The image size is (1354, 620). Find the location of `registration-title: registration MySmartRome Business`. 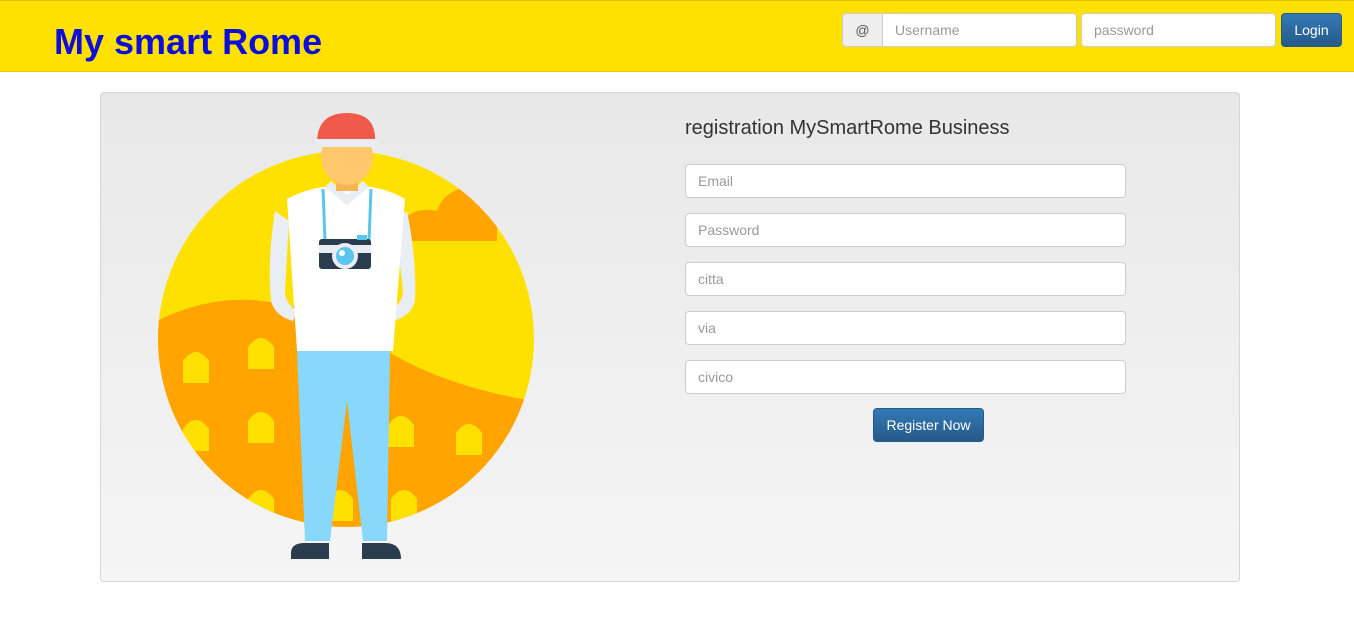

registration-title: registration MySmartRome Business is located at coordinates (847, 128).